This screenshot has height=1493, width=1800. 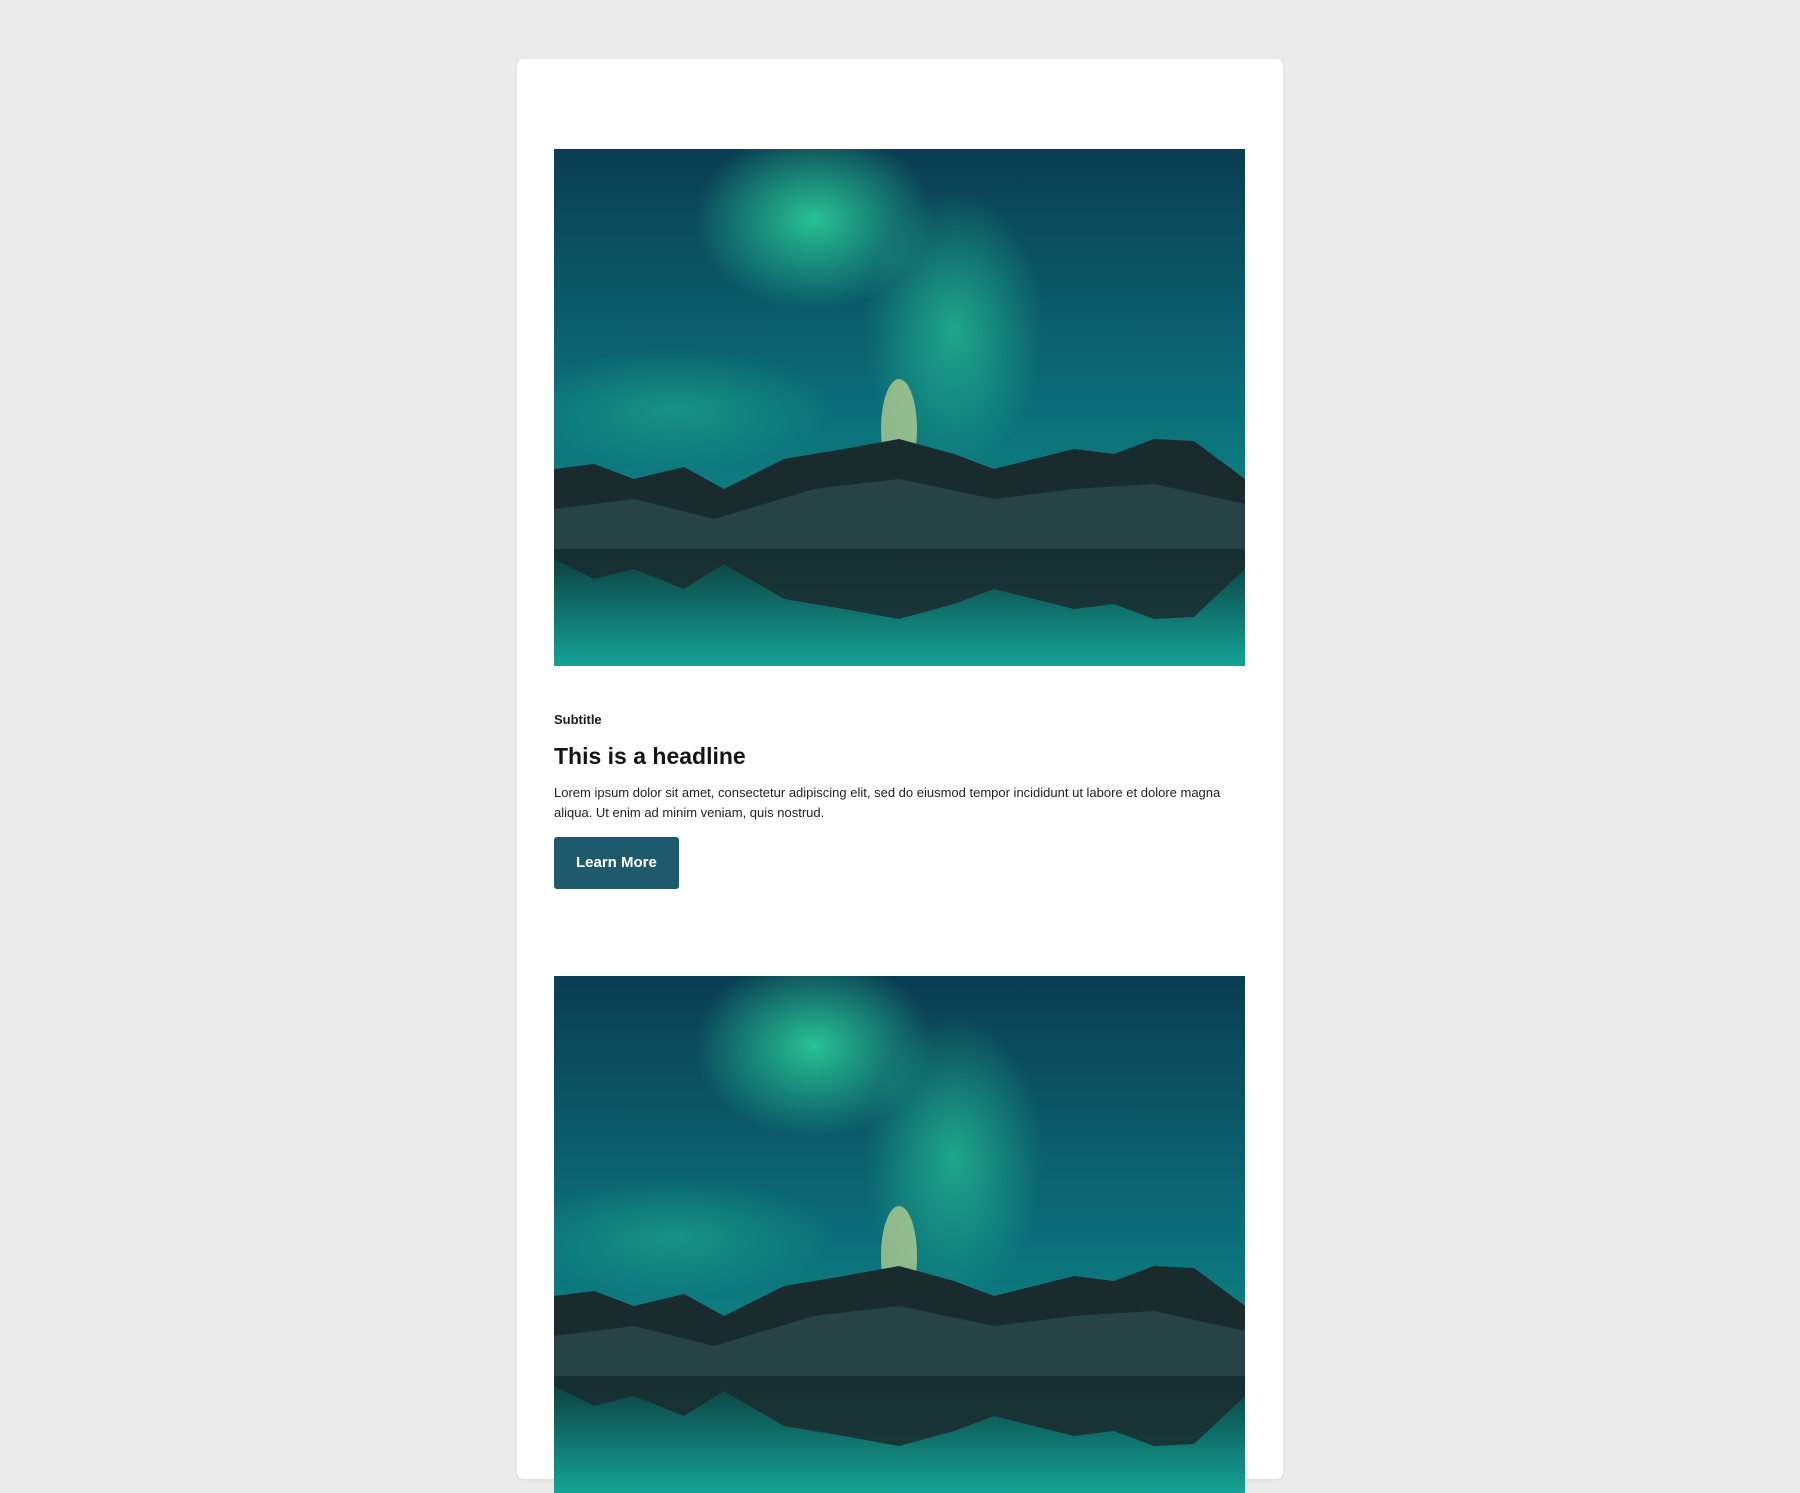 What do you see at coordinates (578, 719) in the screenshot?
I see `subtitle: Subtitle` at bounding box center [578, 719].